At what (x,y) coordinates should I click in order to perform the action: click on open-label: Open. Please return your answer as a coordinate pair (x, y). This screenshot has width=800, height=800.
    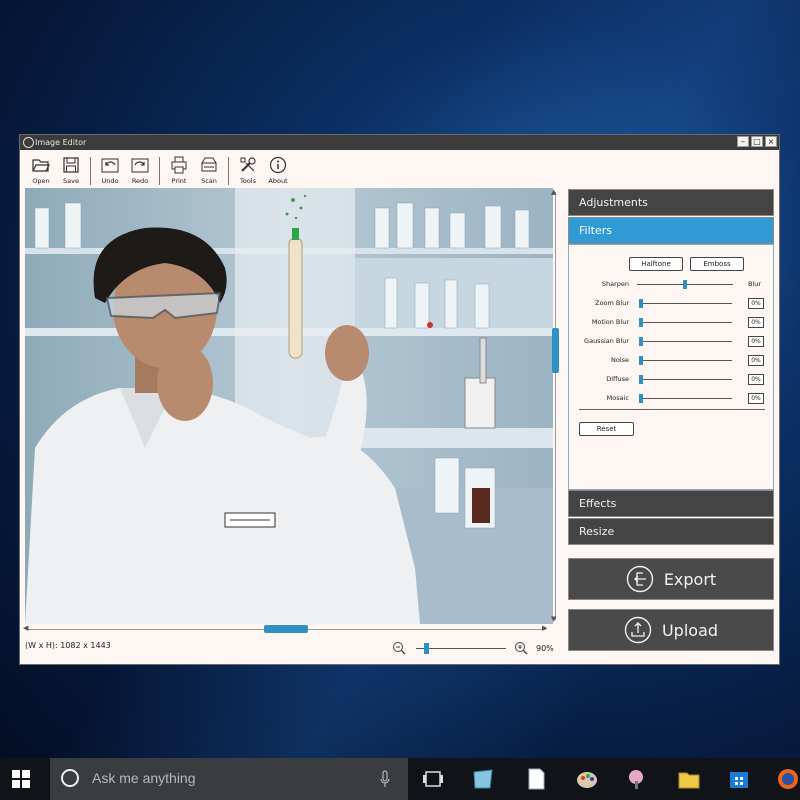
    Looking at the image, I should click on (41, 181).